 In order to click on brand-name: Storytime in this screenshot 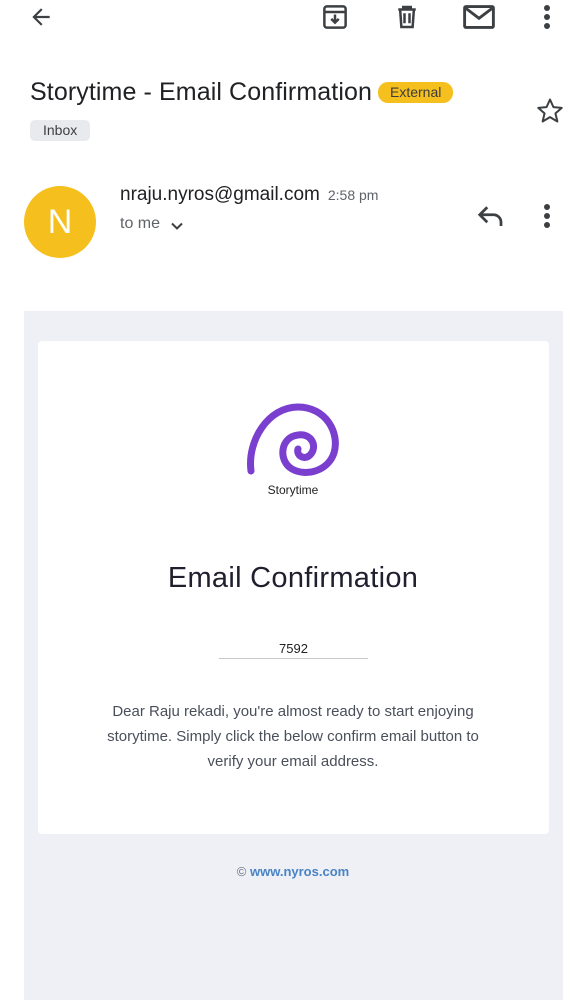, I will do `click(293, 490)`.